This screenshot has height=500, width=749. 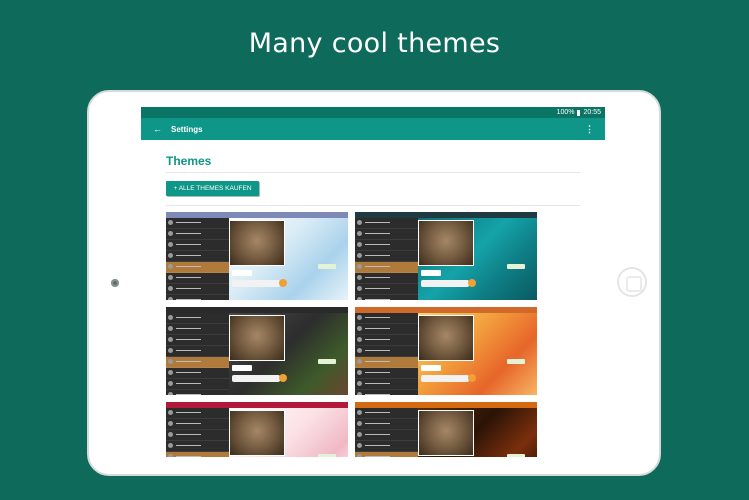 What do you see at coordinates (115, 283) in the screenshot?
I see `camera-icon` at bounding box center [115, 283].